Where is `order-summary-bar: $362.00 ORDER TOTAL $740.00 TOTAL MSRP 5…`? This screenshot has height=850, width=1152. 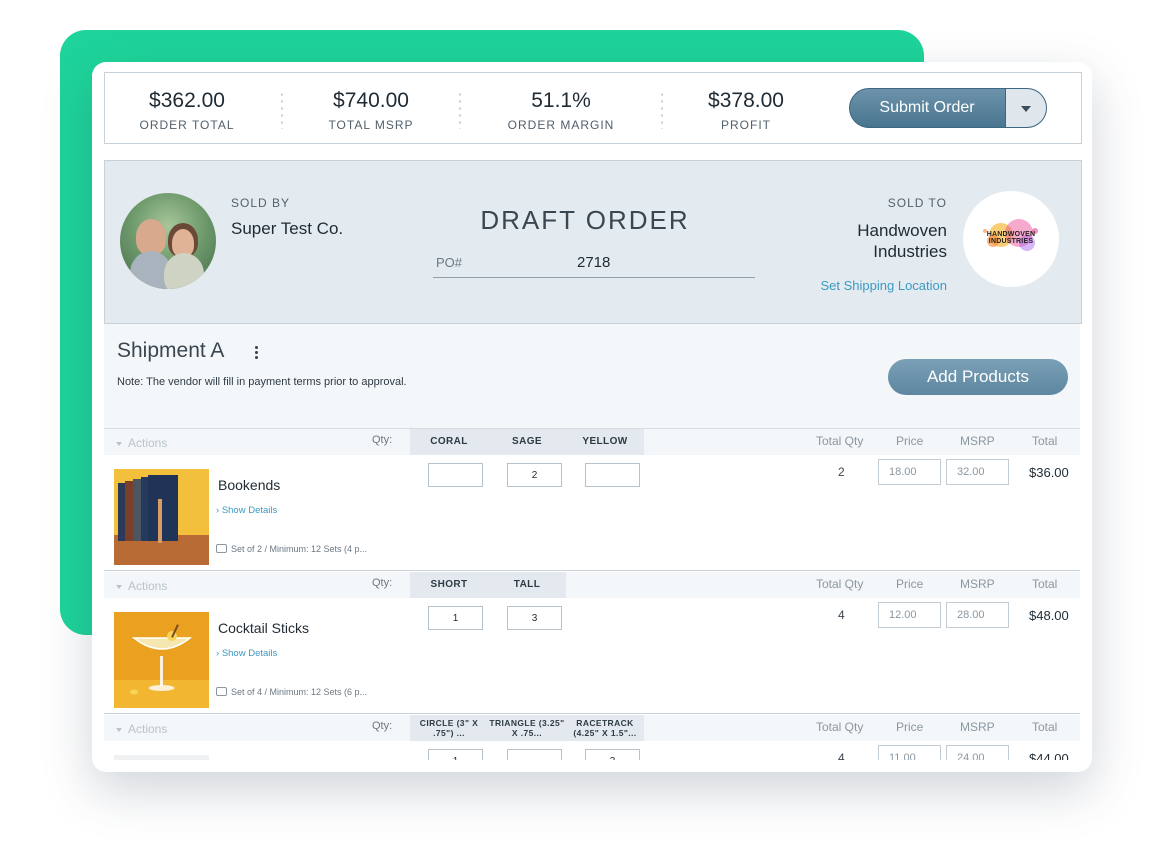 order-summary-bar: $362.00 ORDER TOTAL $740.00 TOTAL MSRP 5… is located at coordinates (593, 108).